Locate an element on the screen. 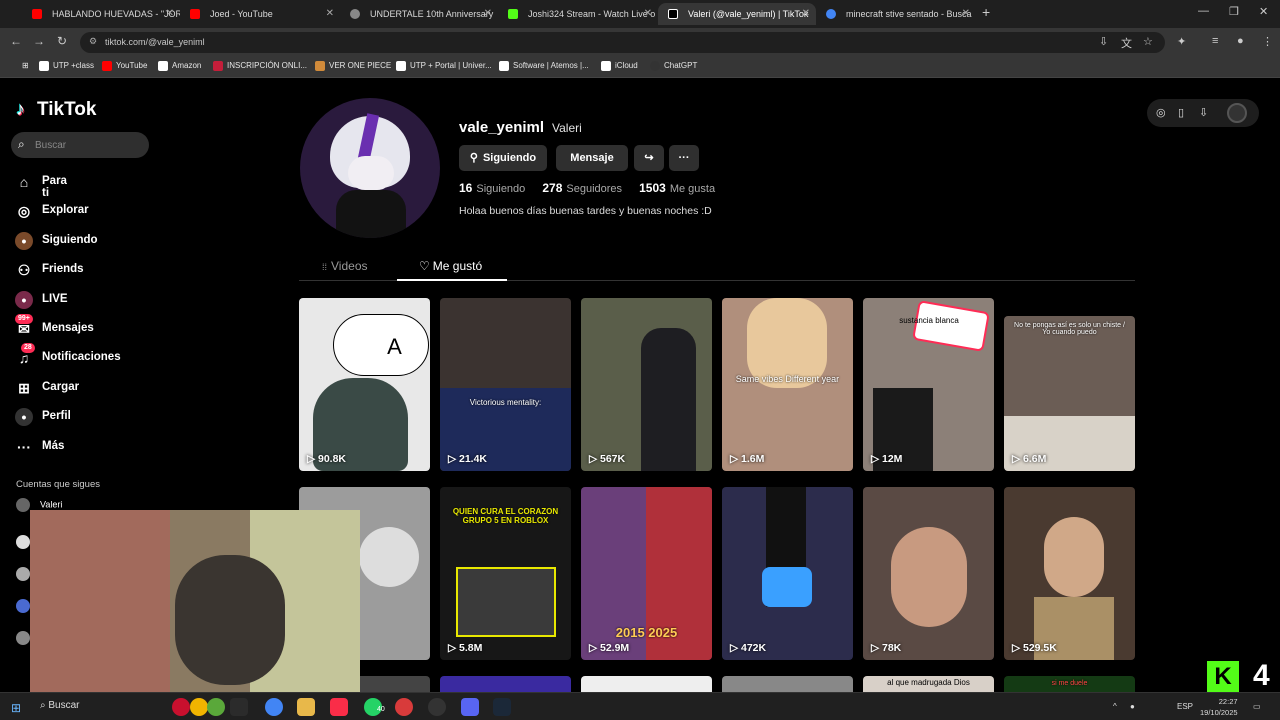 This screenshot has width=1280, height=720. youtube-icon is located at coordinates (37, 14).